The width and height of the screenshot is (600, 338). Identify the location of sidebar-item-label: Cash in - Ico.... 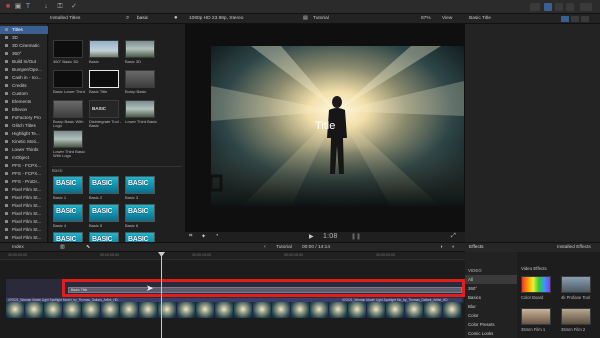
(27, 77).